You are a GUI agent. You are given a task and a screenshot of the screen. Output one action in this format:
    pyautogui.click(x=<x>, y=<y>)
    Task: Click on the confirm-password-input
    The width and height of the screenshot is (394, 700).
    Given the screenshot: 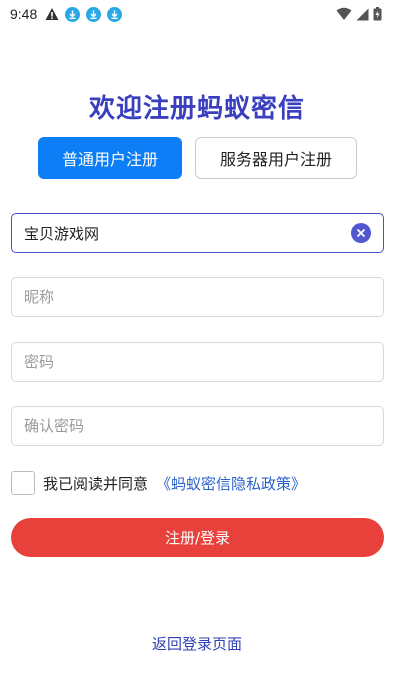 What is the action you would take?
    pyautogui.click(x=197, y=426)
    